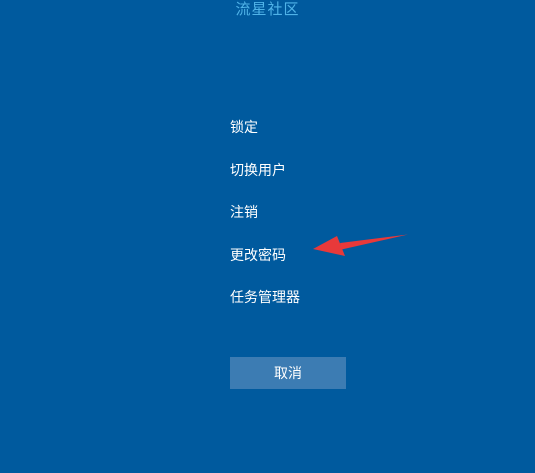 The width and height of the screenshot is (535, 473). I want to click on menu-item-lock: 锁定, so click(265, 138).